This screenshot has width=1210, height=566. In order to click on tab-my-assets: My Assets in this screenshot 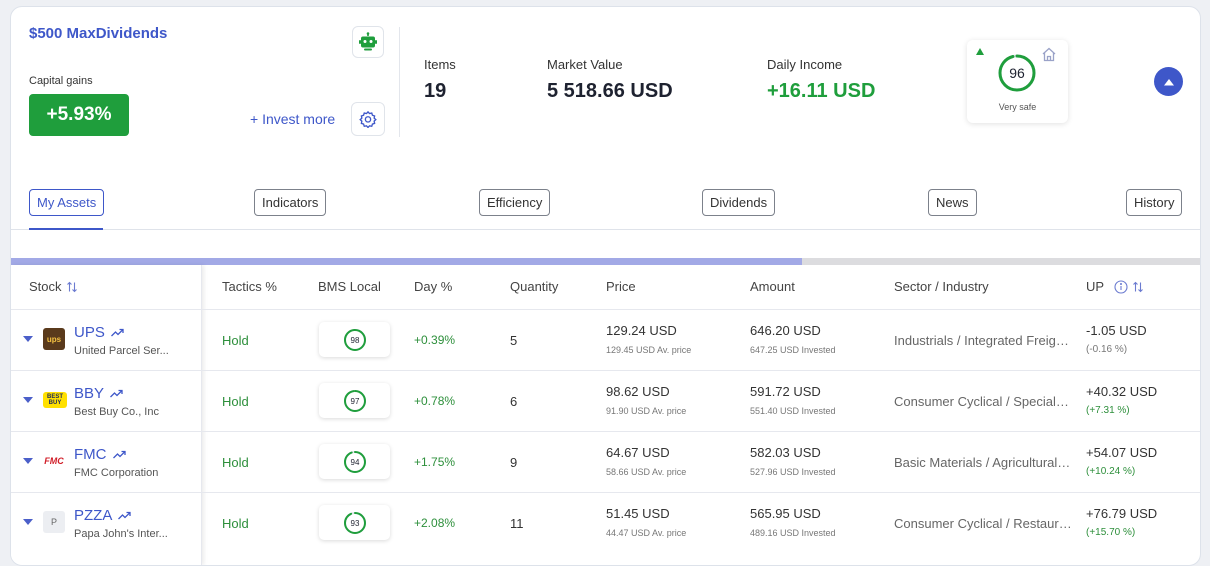, I will do `click(67, 202)`.